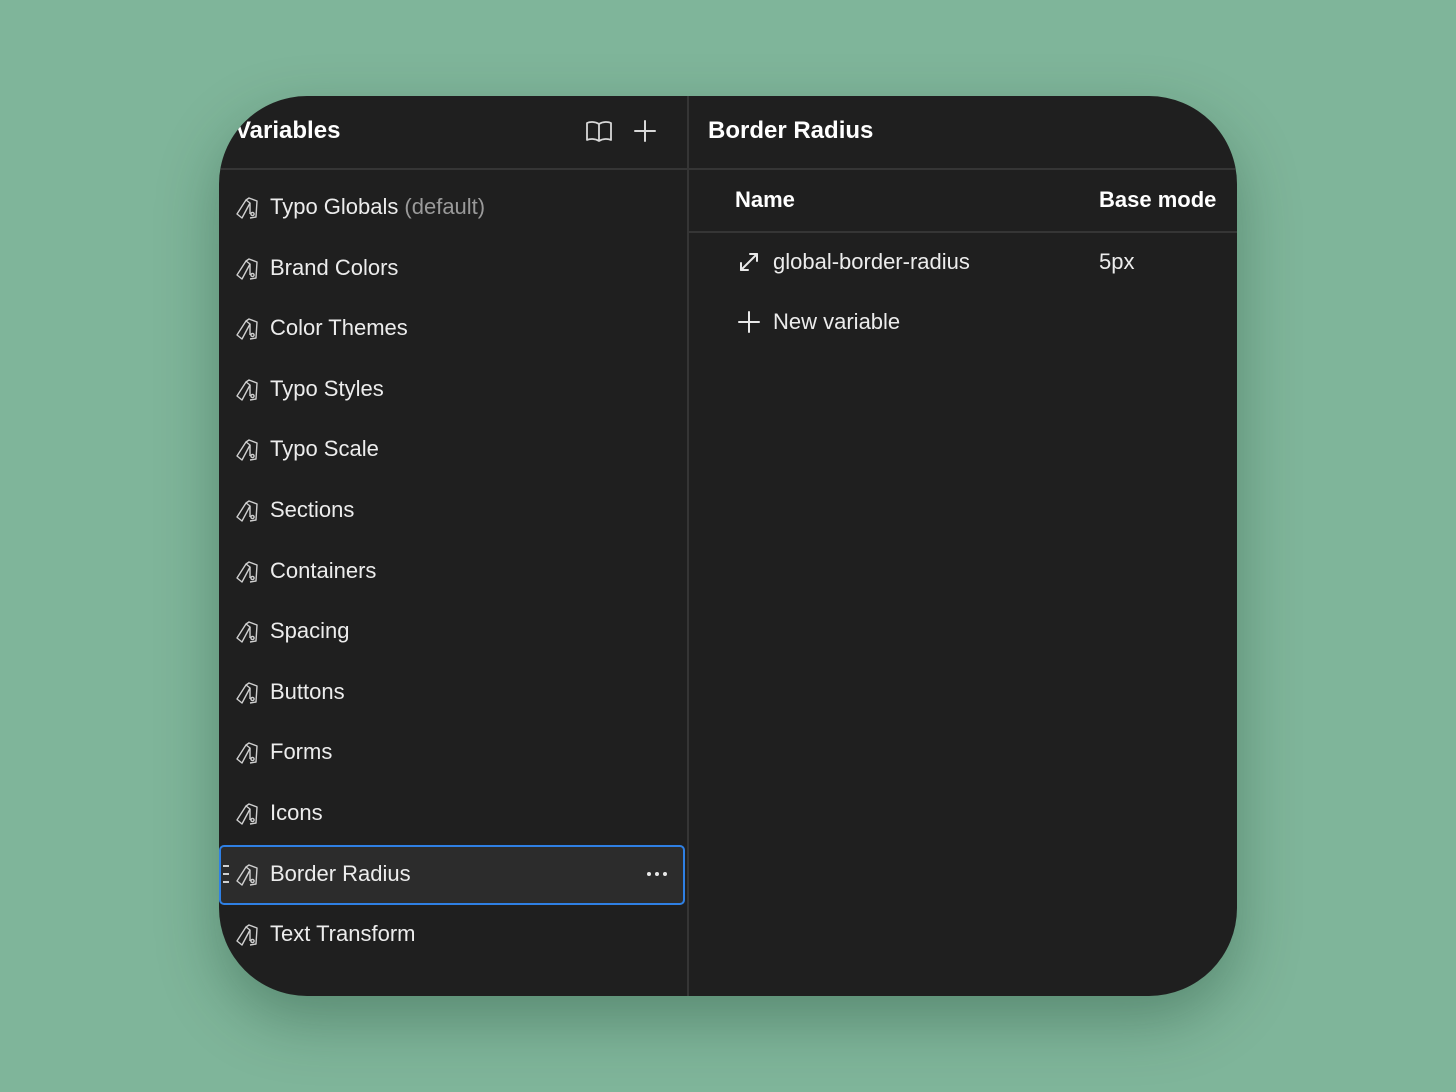 This screenshot has width=1456, height=1092. What do you see at coordinates (837, 321) in the screenshot?
I see `new-variable-label: New variable` at bounding box center [837, 321].